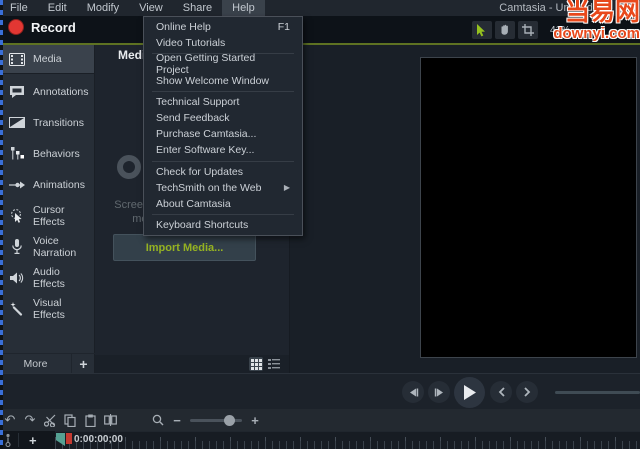 The height and width of the screenshot is (449, 640). I want to click on play-icon, so click(470, 392).